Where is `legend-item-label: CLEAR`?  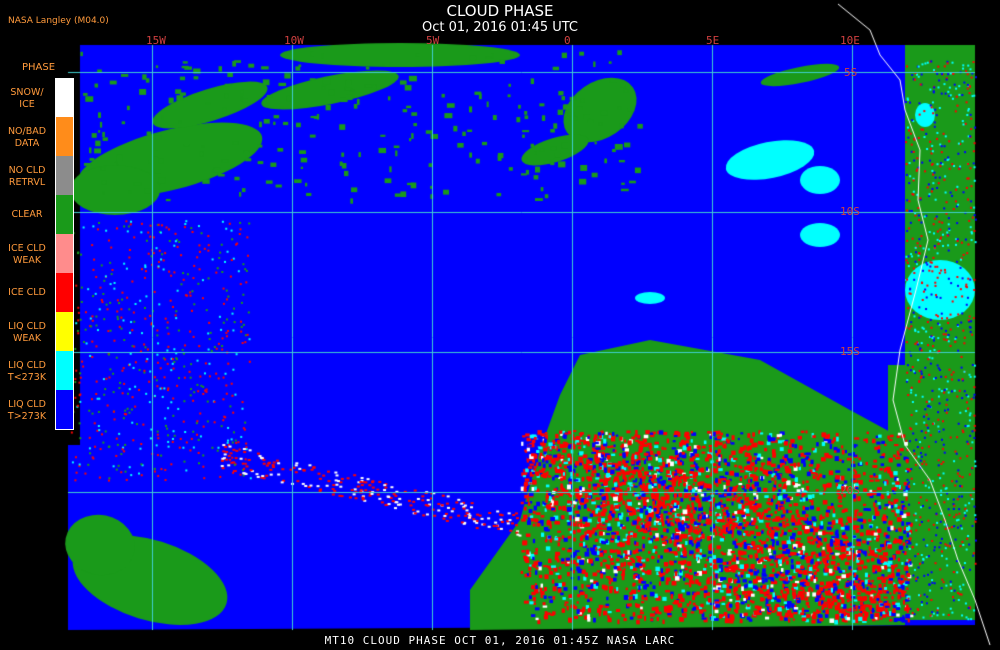
legend-item-label: CLEAR is located at coordinates (27, 215).